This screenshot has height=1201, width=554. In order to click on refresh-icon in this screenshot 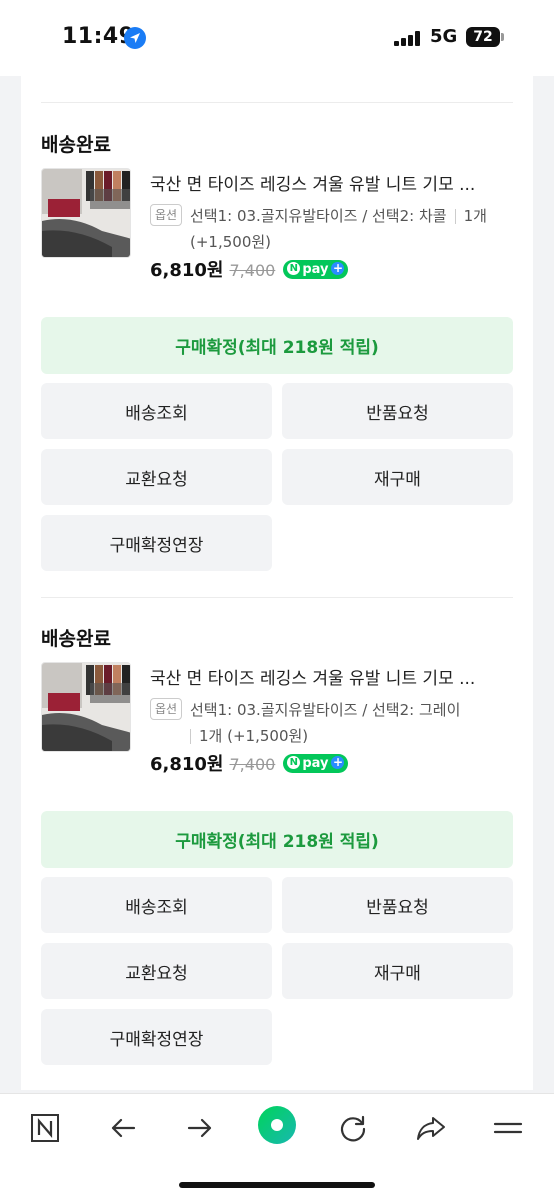, I will do `click(353, 1128)`.